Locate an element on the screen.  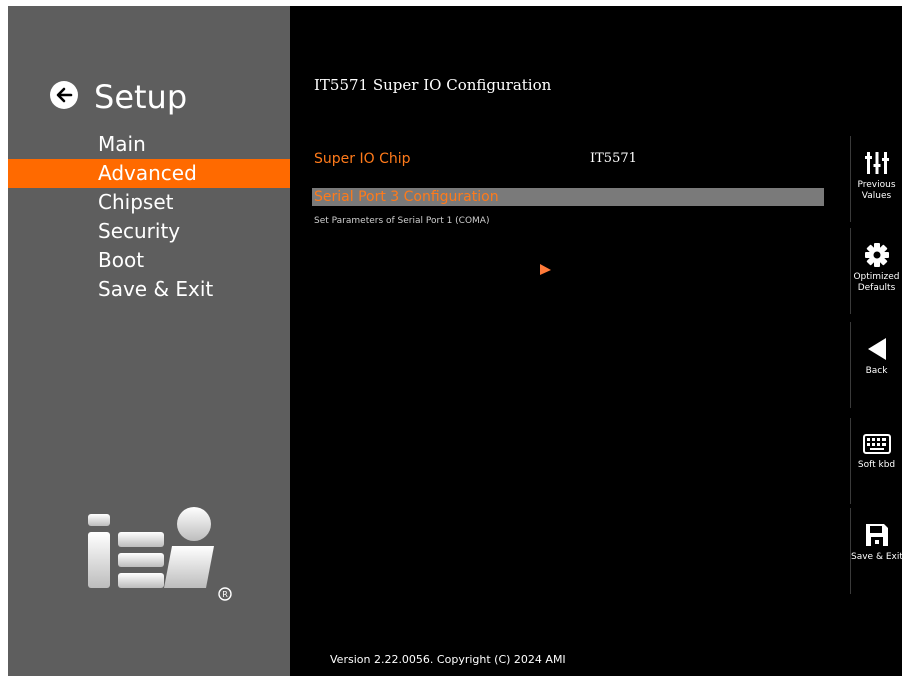
save-exit-button: Save & Exit is located at coordinates (876, 551).